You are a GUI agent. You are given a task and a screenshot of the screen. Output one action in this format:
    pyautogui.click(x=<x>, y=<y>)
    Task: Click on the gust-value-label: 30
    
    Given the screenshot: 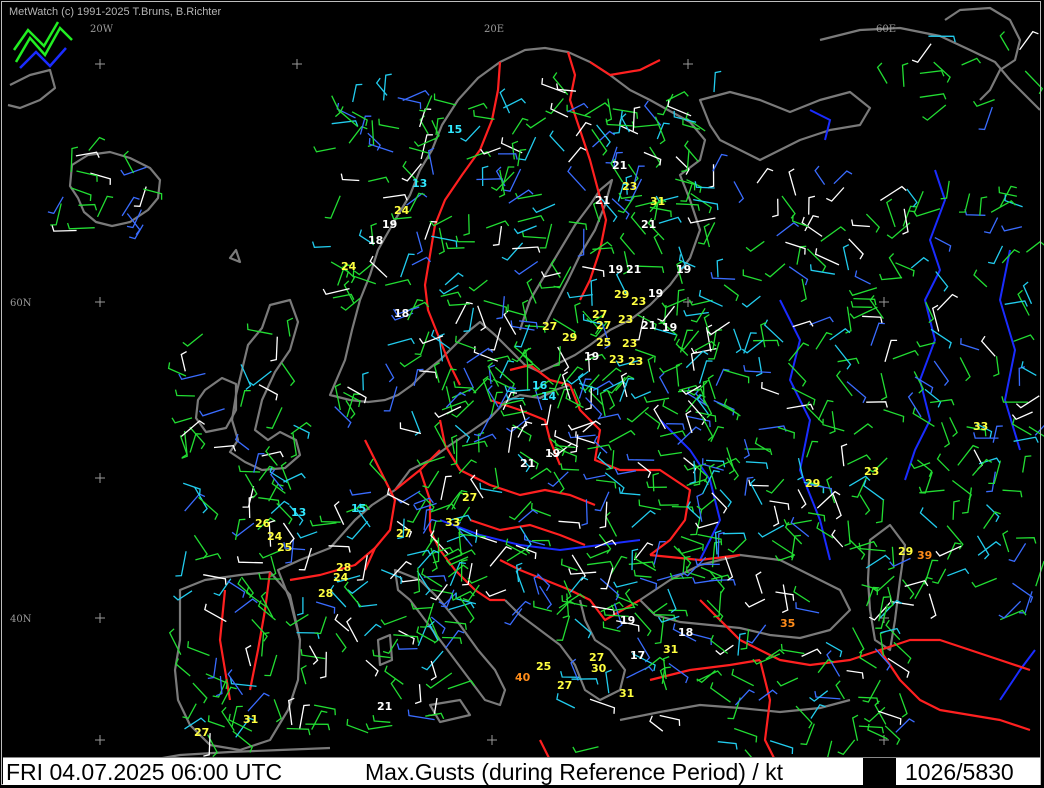 What is the action you would take?
    pyautogui.click(x=599, y=668)
    